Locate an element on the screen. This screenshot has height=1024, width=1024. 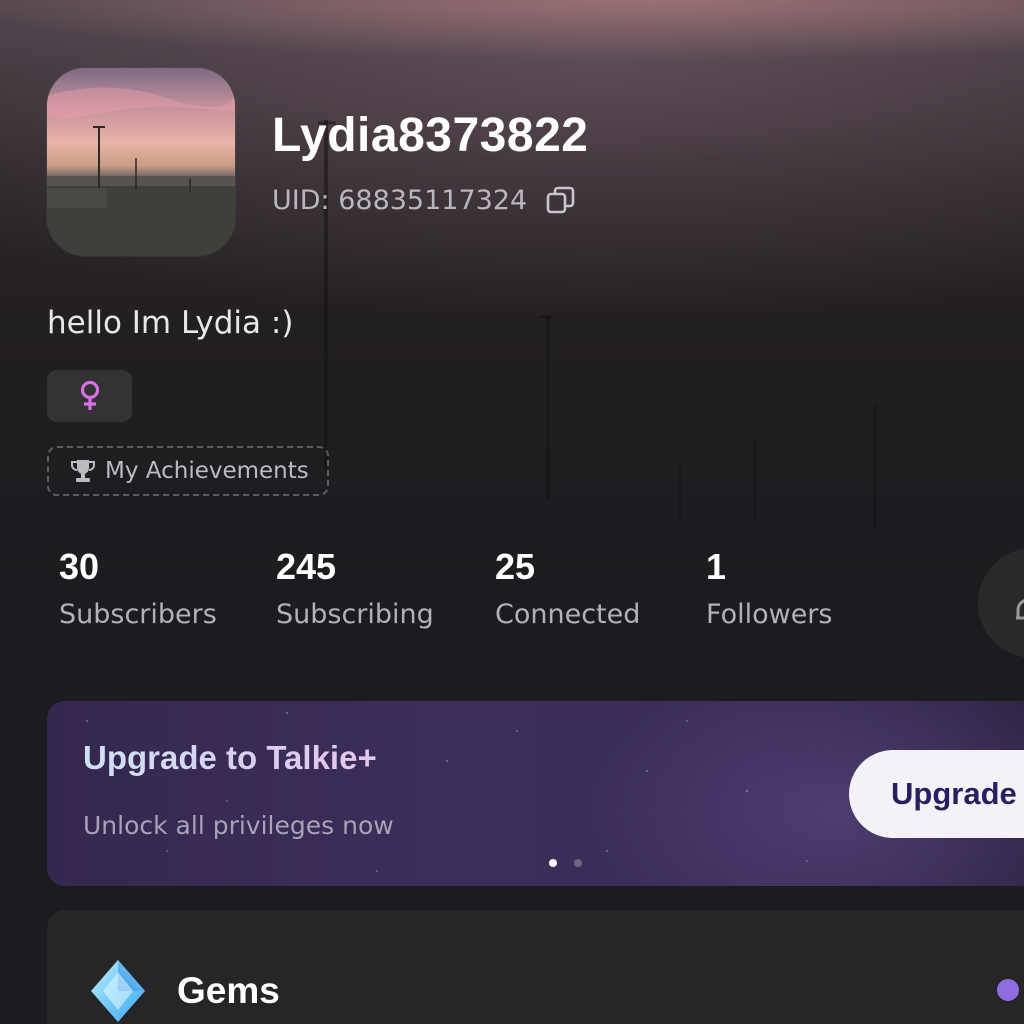
stat-followers: 1 Followers is located at coordinates (769, 585).